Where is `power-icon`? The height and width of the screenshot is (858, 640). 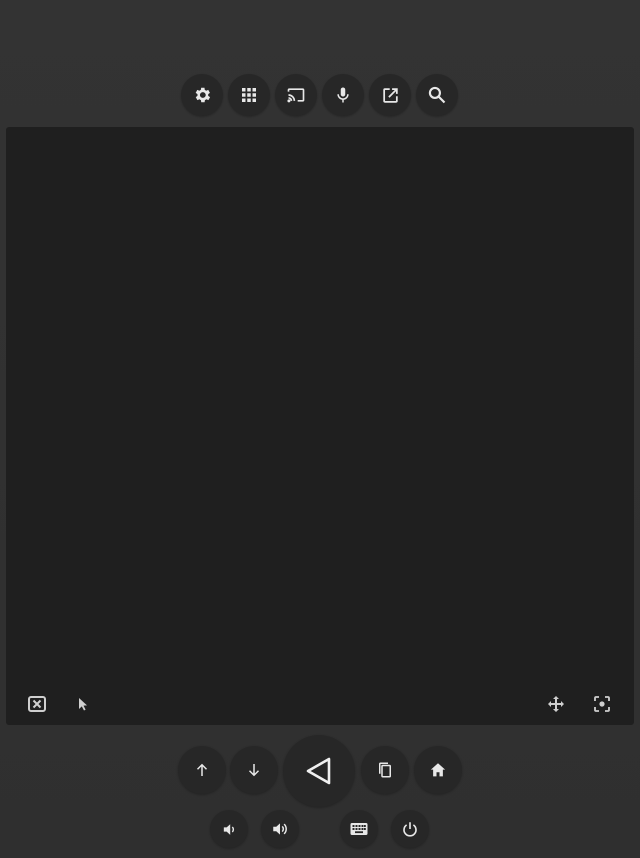 power-icon is located at coordinates (410, 829).